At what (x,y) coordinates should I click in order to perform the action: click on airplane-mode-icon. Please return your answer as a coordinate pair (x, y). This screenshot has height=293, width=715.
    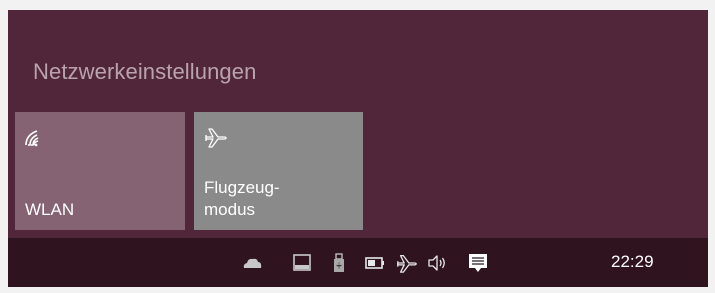
    Looking at the image, I should click on (407, 263).